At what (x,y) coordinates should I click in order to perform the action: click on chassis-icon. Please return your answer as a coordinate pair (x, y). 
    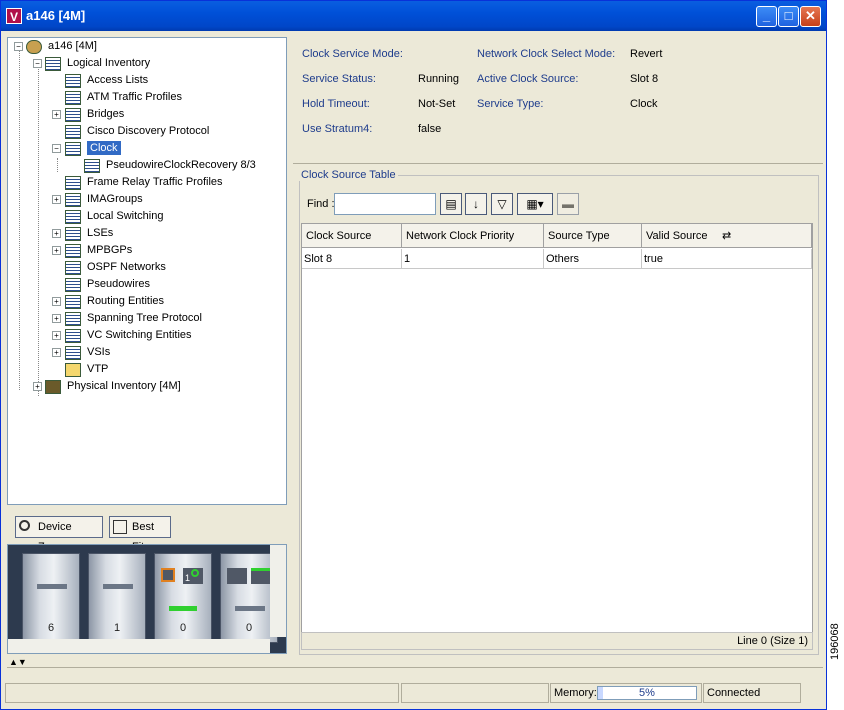
    Looking at the image, I should click on (53, 386).